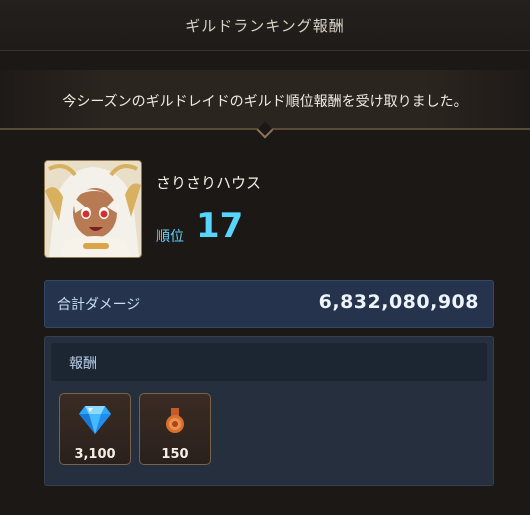 The height and width of the screenshot is (515, 530). Describe the element at coordinates (269, 362) in the screenshot. I see `reward-header: 報酬` at that location.